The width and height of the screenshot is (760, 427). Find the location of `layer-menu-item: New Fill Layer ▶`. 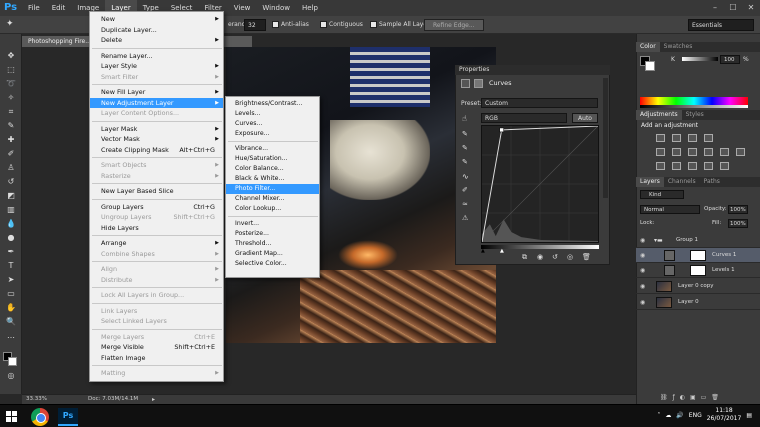

layer-menu-item: New Fill Layer ▶ is located at coordinates (156, 92).